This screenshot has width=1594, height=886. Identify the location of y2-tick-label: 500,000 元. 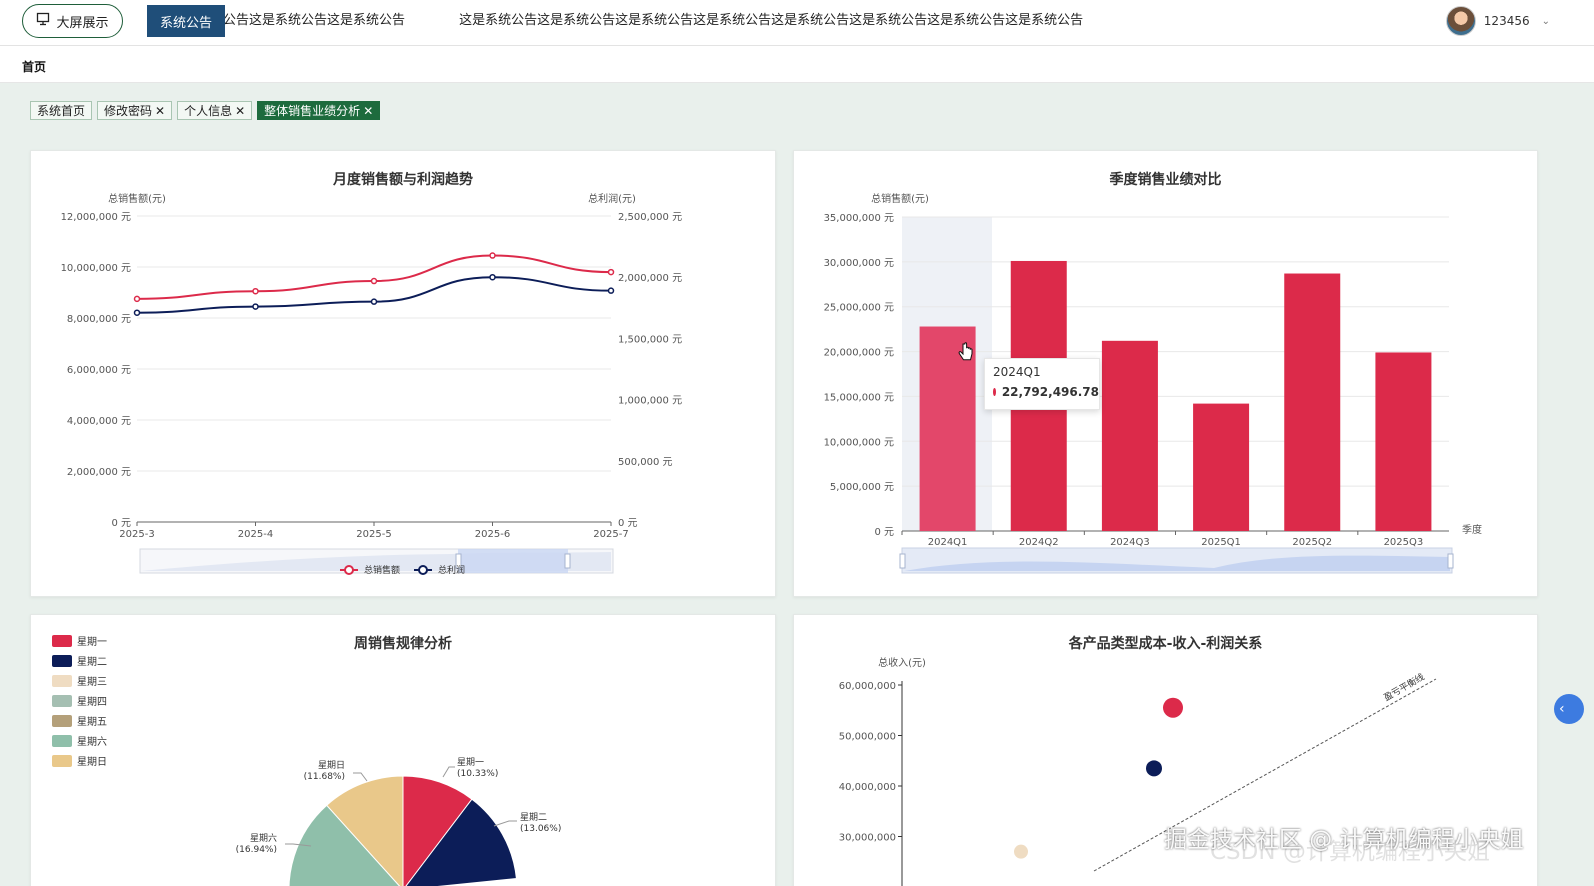
(645, 462).